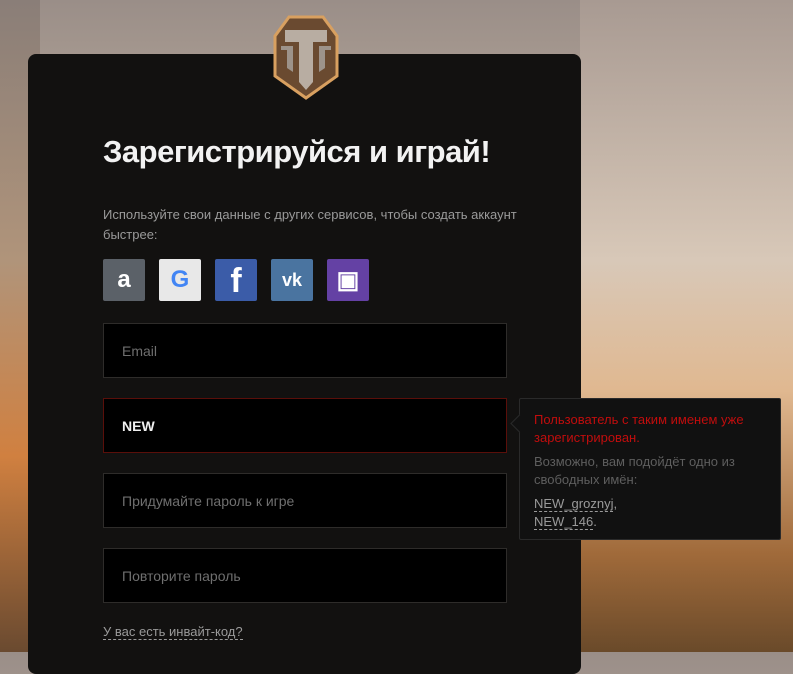 The height and width of the screenshot is (674, 793). Describe the element at coordinates (297, 151) in the screenshot. I see `page-title: Зарегистрируйся и играй!` at that location.